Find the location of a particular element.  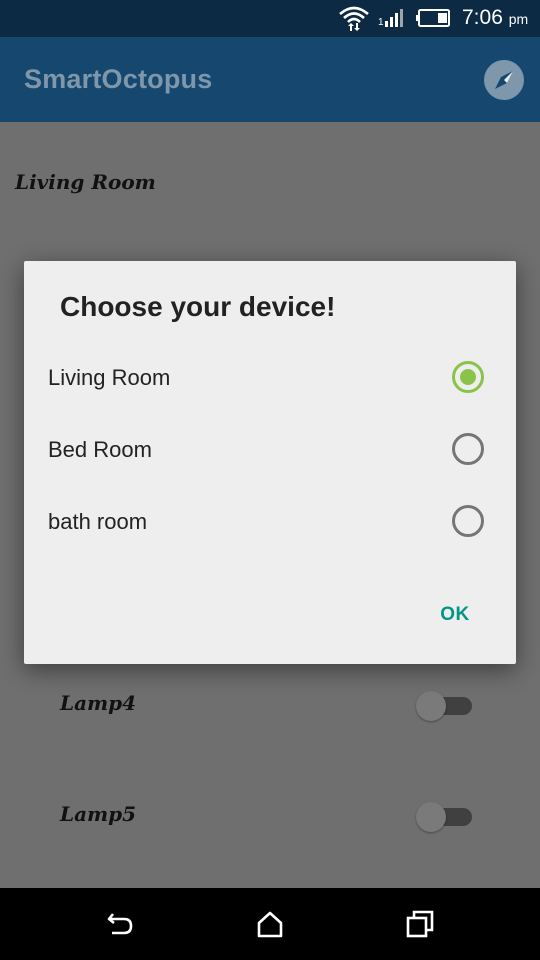

compass-icon is located at coordinates (504, 80).